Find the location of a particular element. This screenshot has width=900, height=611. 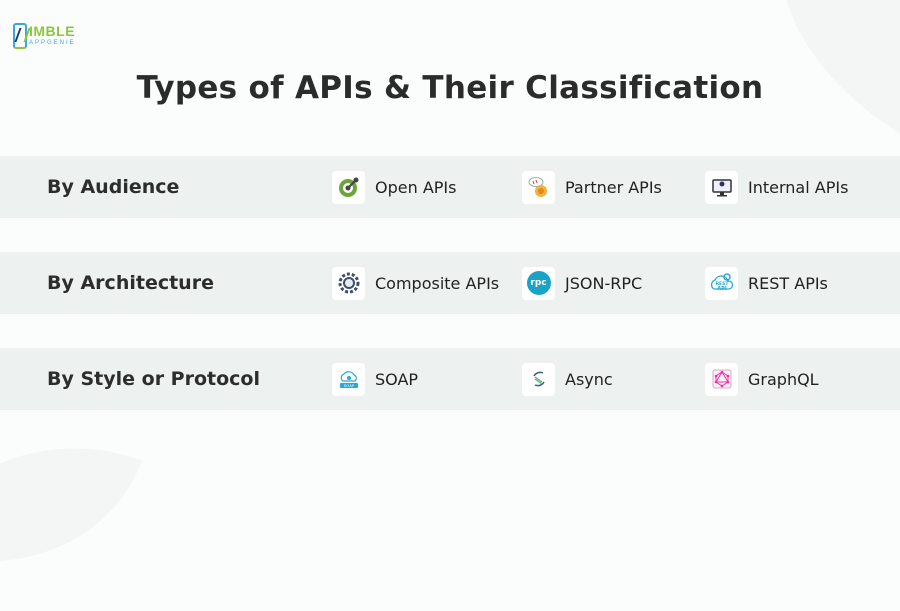

item-label: Async is located at coordinates (589, 379).